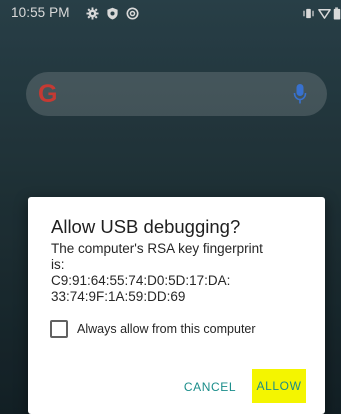 This screenshot has width=341, height=414. I want to click on fingerprint-line: C9:91:64:55:74:D0:5D:17:DA:, so click(141, 280).